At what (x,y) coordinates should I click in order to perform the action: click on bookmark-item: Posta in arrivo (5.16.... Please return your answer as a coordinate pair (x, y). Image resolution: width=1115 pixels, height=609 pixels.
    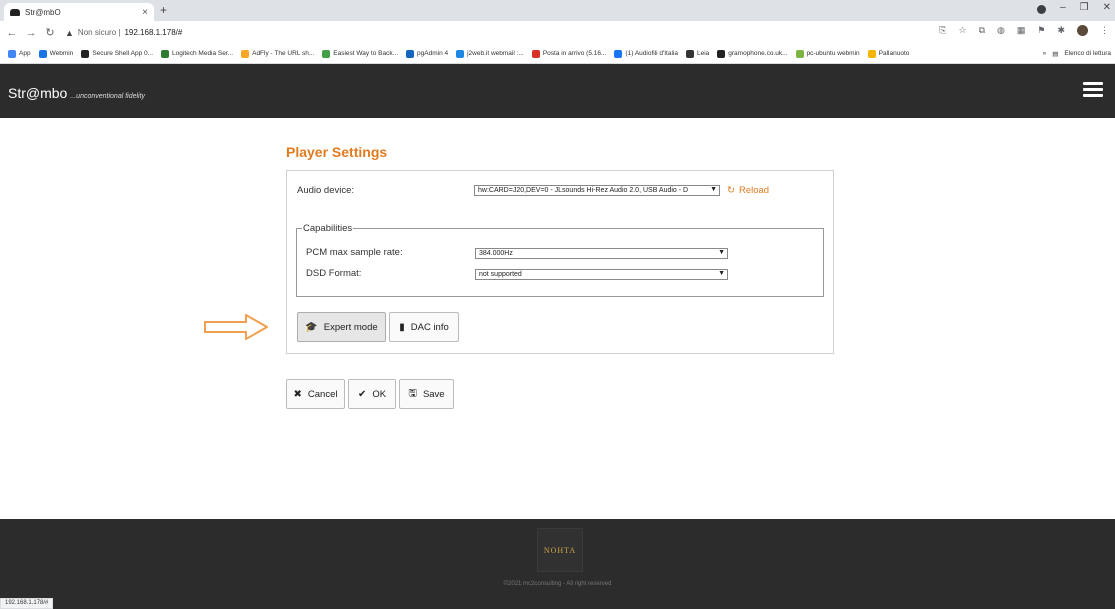
    Looking at the image, I should click on (569, 53).